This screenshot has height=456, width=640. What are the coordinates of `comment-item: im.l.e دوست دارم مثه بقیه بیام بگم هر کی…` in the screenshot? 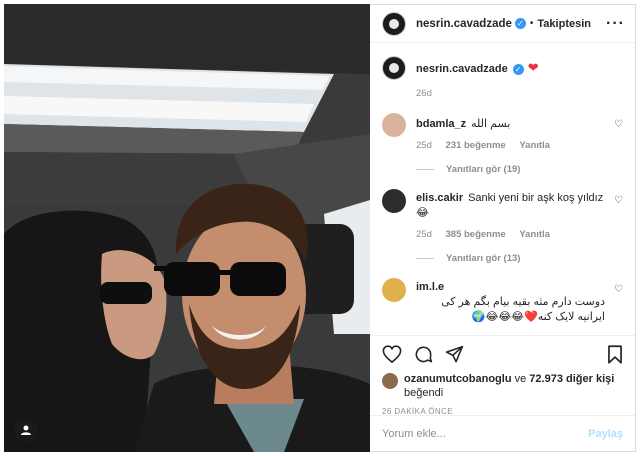 It's located at (502, 301).